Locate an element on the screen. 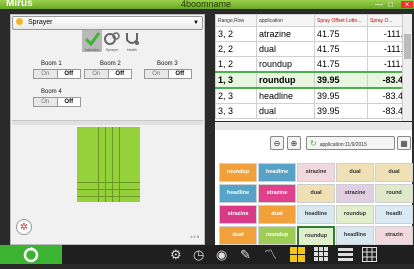 The width and height of the screenshot is (414, 269). plot-cell: headli is located at coordinates (394, 214).